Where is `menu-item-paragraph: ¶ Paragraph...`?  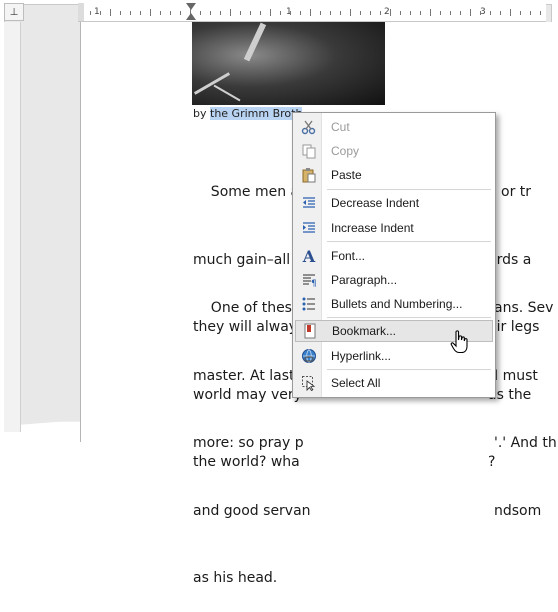 menu-item-paragraph: ¶ Paragraph... is located at coordinates (394, 280).